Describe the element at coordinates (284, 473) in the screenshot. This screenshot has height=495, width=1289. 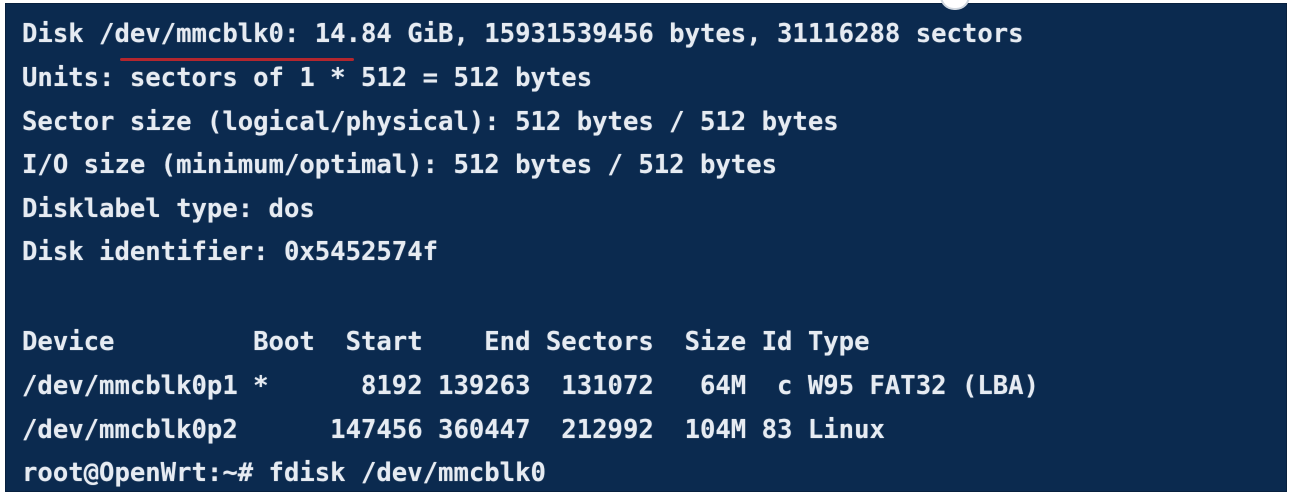
I see `shell-prompt-line: root@OpenWrt:~# fdisk /dev/mmcblk0` at that location.